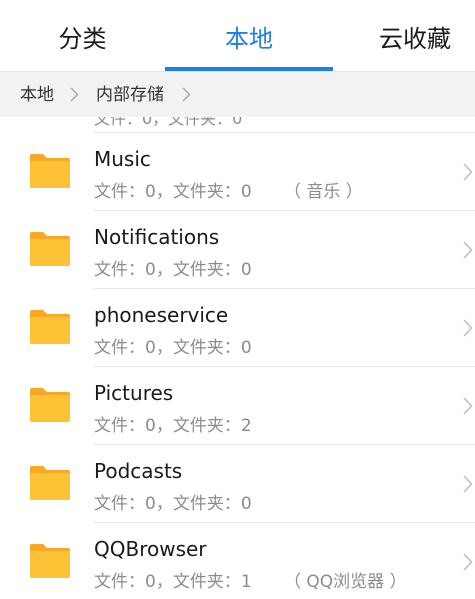 This screenshot has height=599, width=475. What do you see at coordinates (37, 95) in the screenshot?
I see `breadcrumb-local: 本地` at bounding box center [37, 95].